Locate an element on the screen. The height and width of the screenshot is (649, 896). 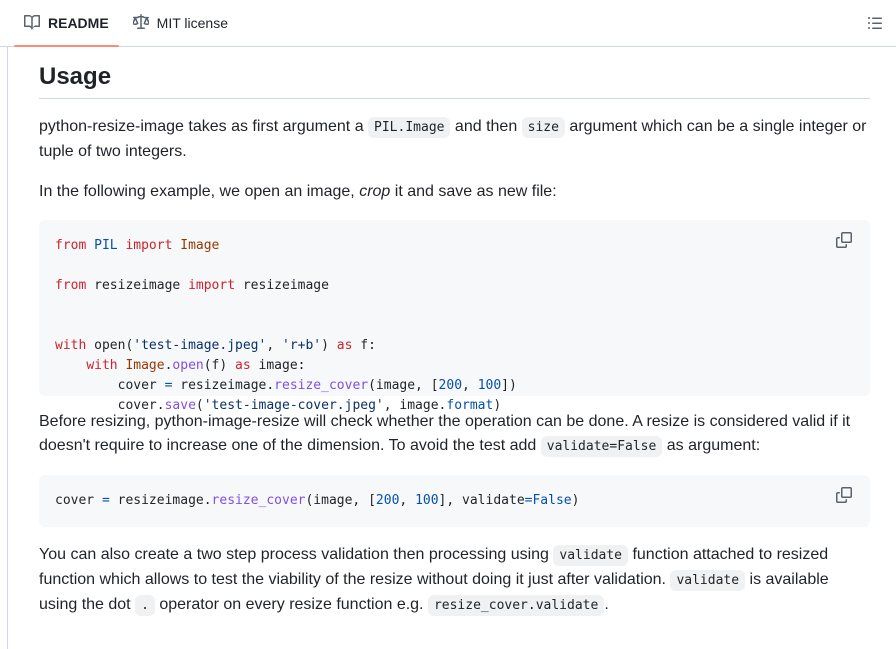
paragraph-text: it and save as new file: is located at coordinates (473, 191).